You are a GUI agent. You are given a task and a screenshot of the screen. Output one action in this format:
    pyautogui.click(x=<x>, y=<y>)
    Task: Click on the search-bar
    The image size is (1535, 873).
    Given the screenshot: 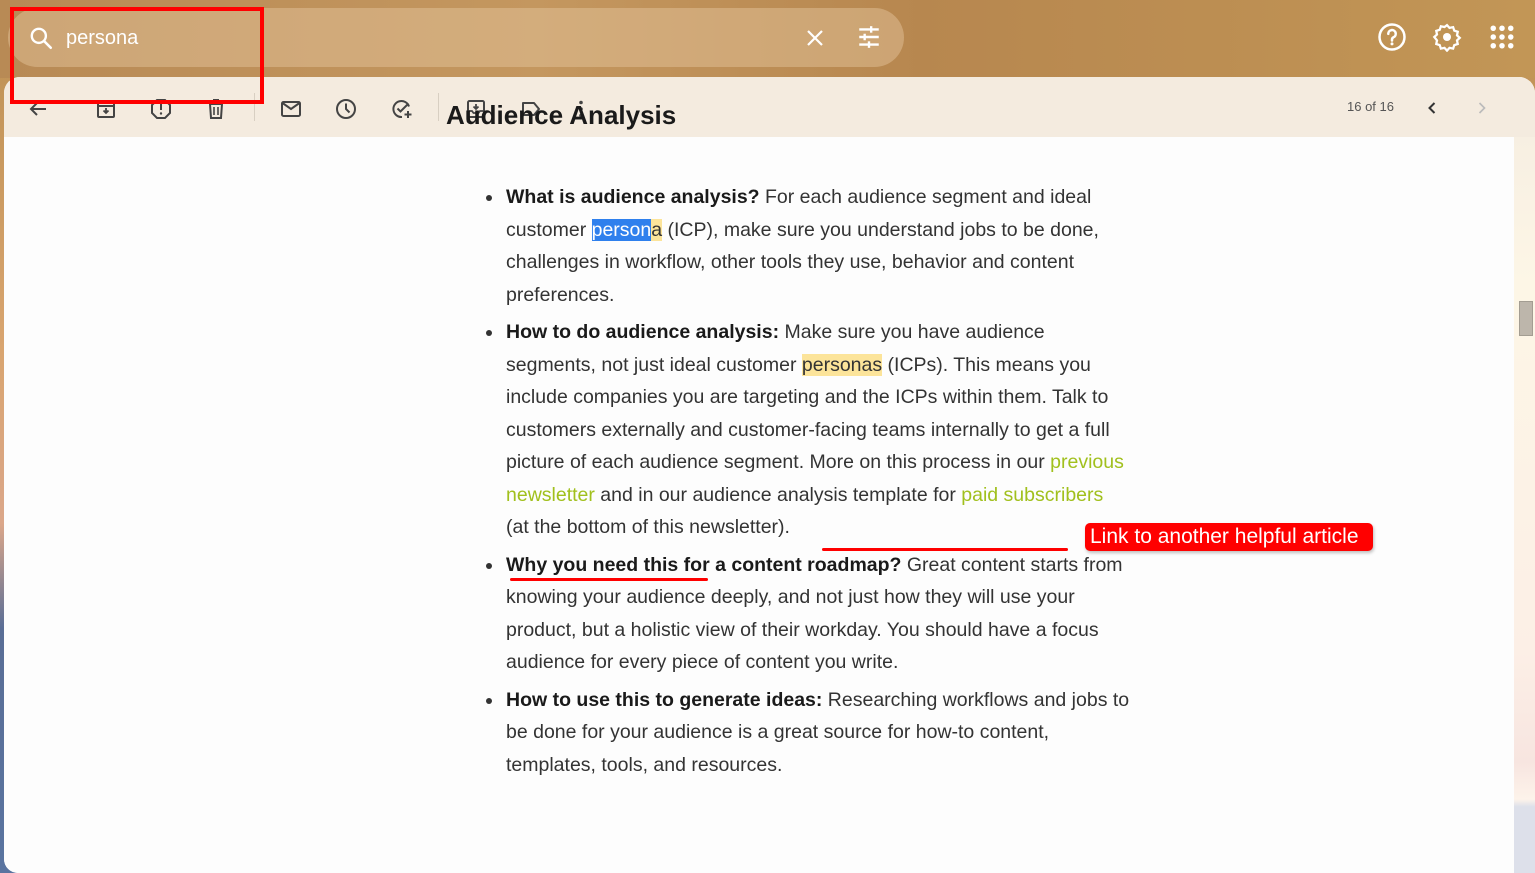 What is the action you would take?
    pyautogui.click(x=456, y=37)
    